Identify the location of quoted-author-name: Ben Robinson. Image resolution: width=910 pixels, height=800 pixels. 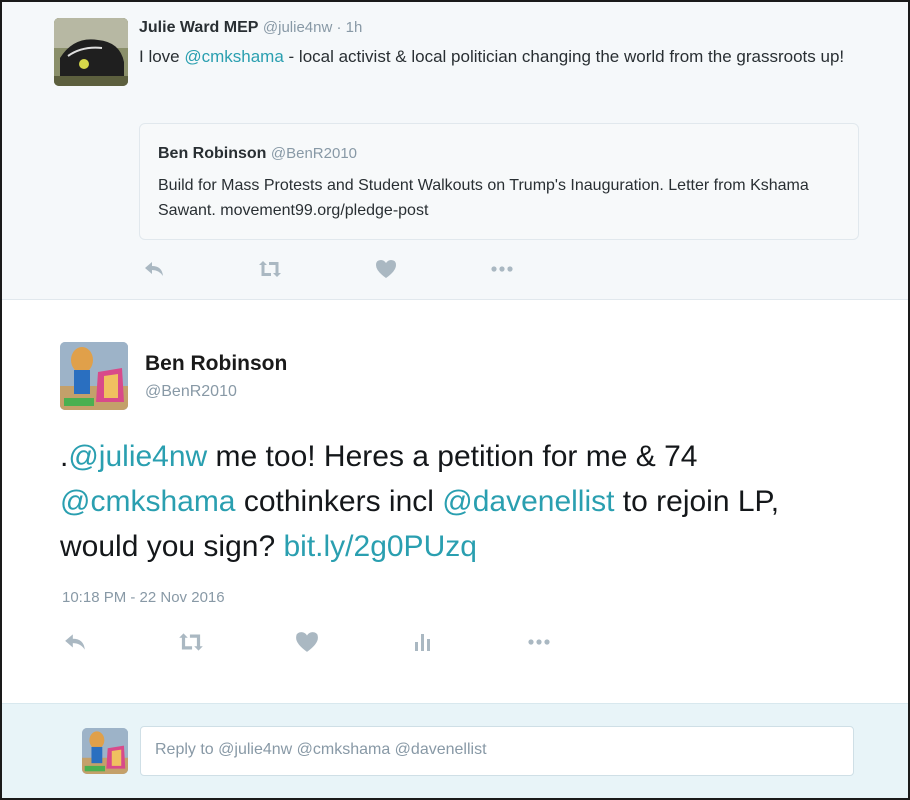
(212, 153).